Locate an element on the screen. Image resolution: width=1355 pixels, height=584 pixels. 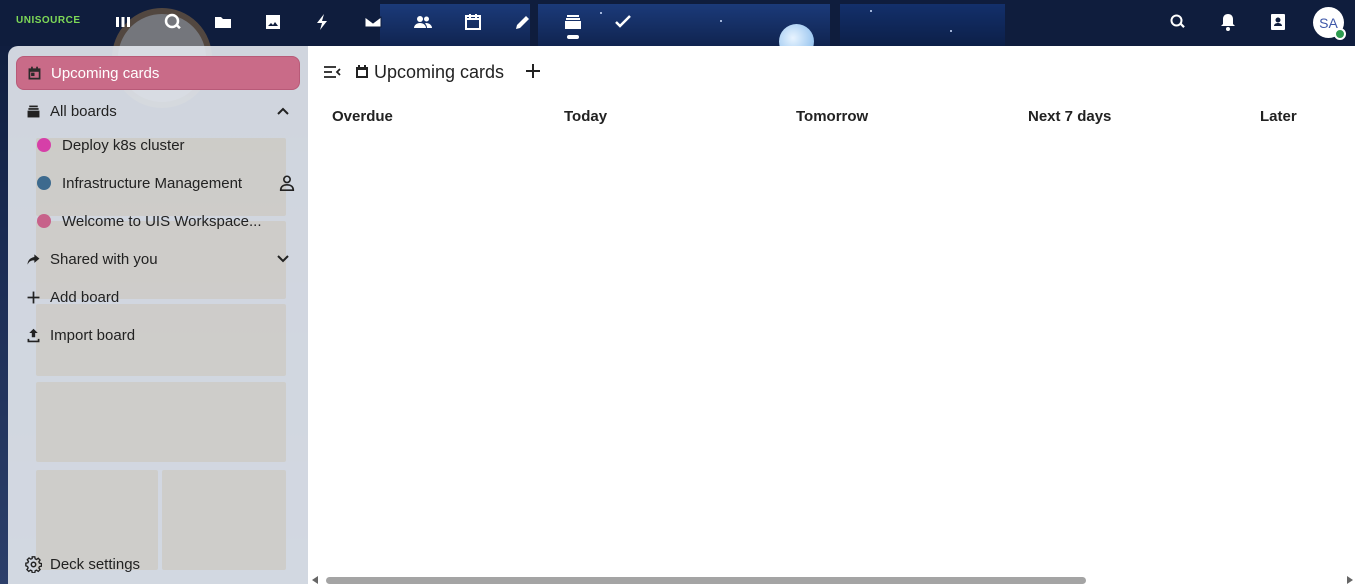
deck-settings-button: Deck settings is located at coordinates (158, 564).